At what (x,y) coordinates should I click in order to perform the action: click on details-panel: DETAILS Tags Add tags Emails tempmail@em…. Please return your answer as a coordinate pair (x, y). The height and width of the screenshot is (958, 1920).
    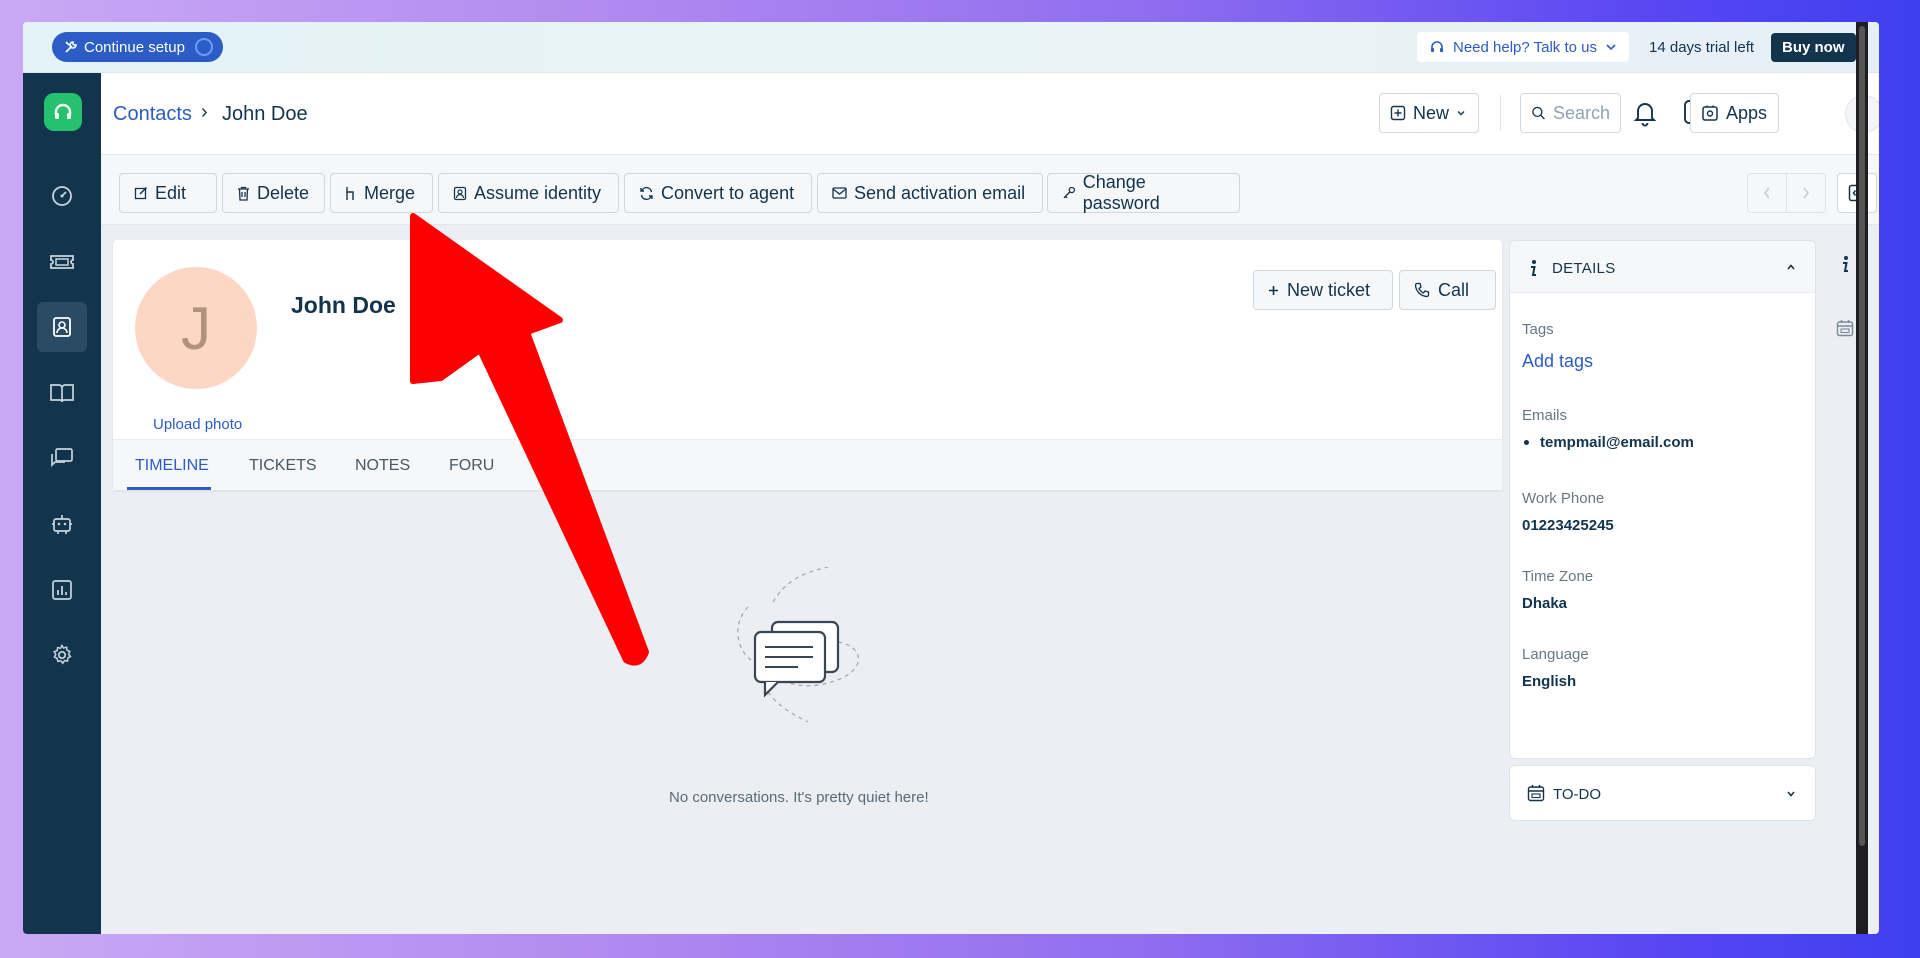
    Looking at the image, I should click on (1662, 499).